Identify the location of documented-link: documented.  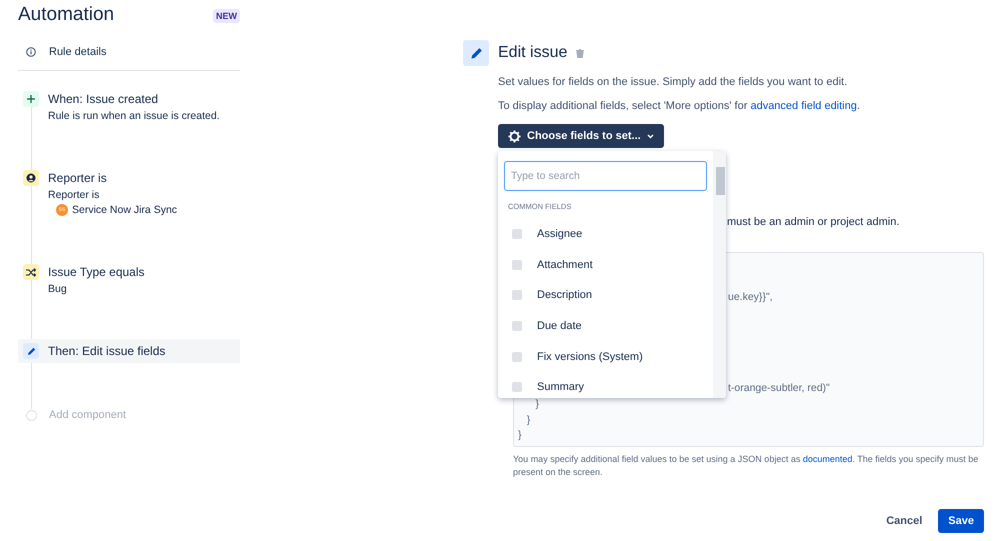
(827, 459).